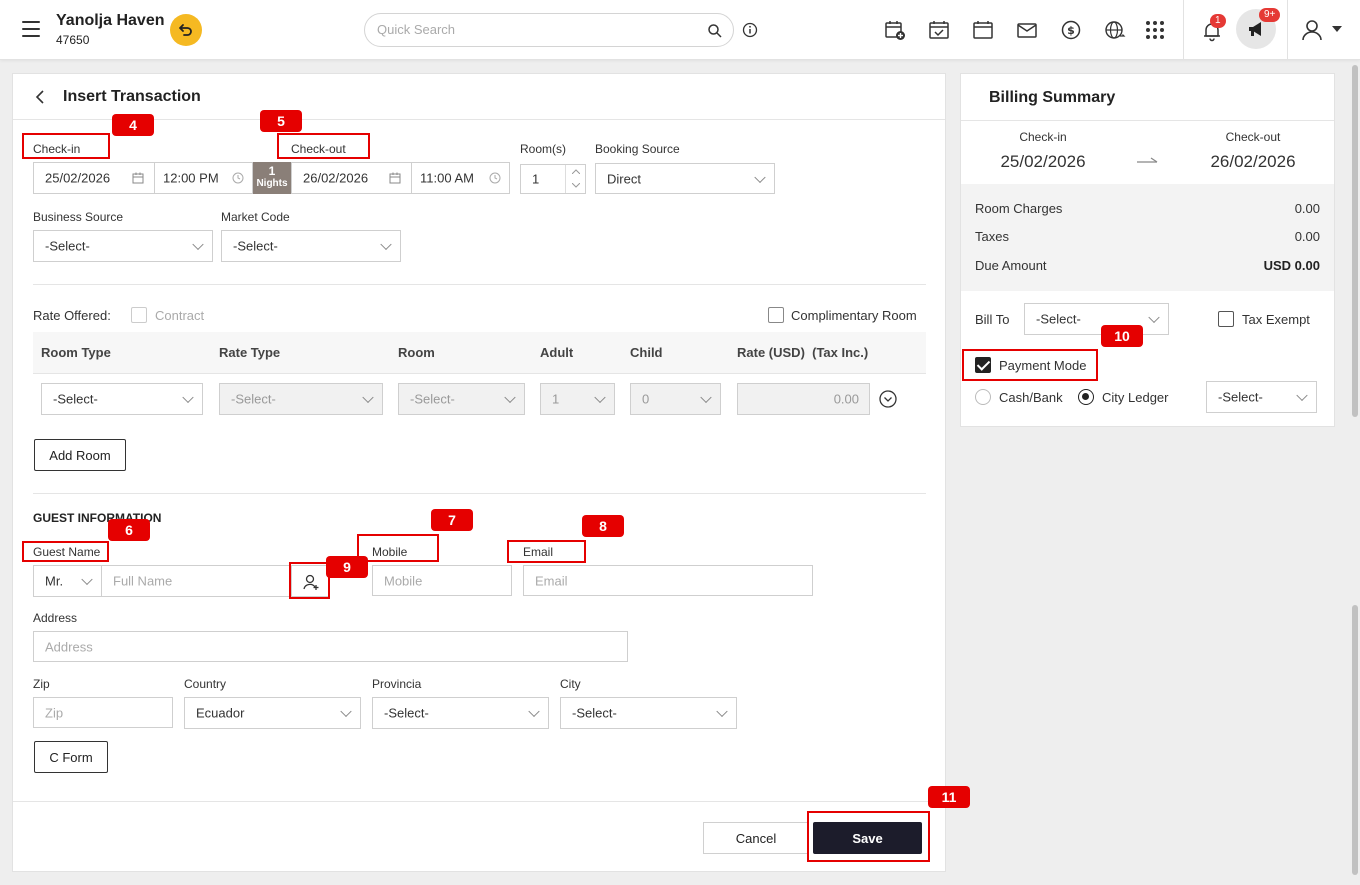 The width and height of the screenshot is (1360, 885). What do you see at coordinates (1312, 30) in the screenshot?
I see `user-avatar-icon` at bounding box center [1312, 30].